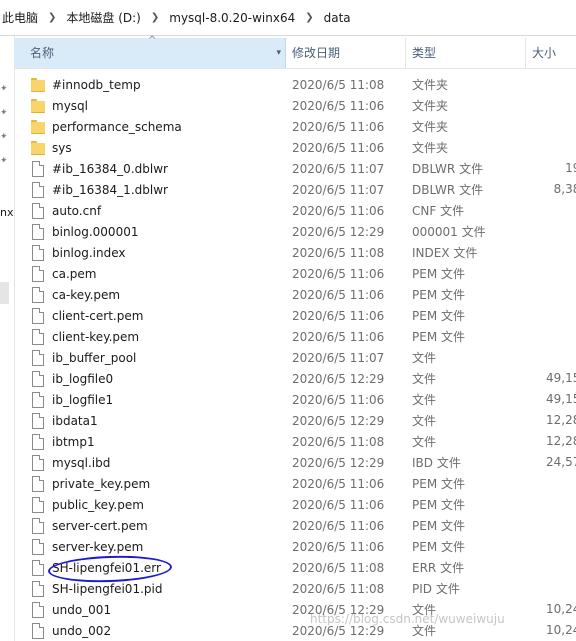 Image resolution: width=576 pixels, height=641 pixels. Describe the element at coordinates (337, 18) in the screenshot. I see `breadcrumb-data-folder: data` at that location.